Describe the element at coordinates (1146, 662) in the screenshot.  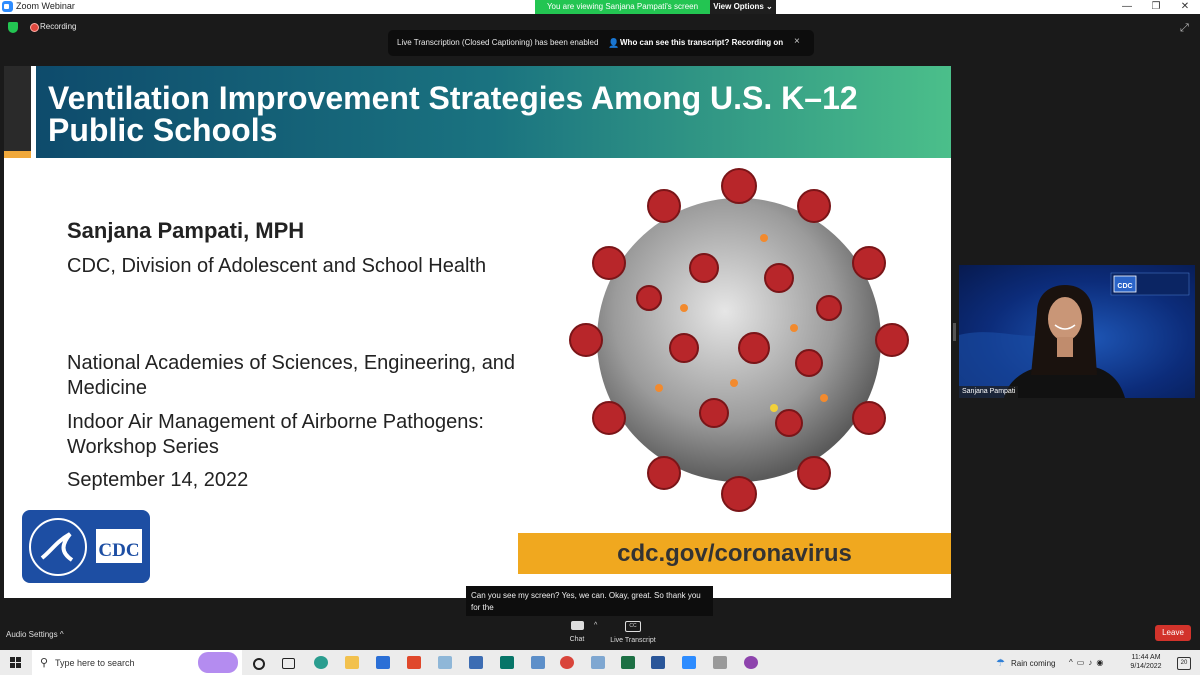
I see `taskbar-clock: 11:44 AM 9/14/2022` at that location.